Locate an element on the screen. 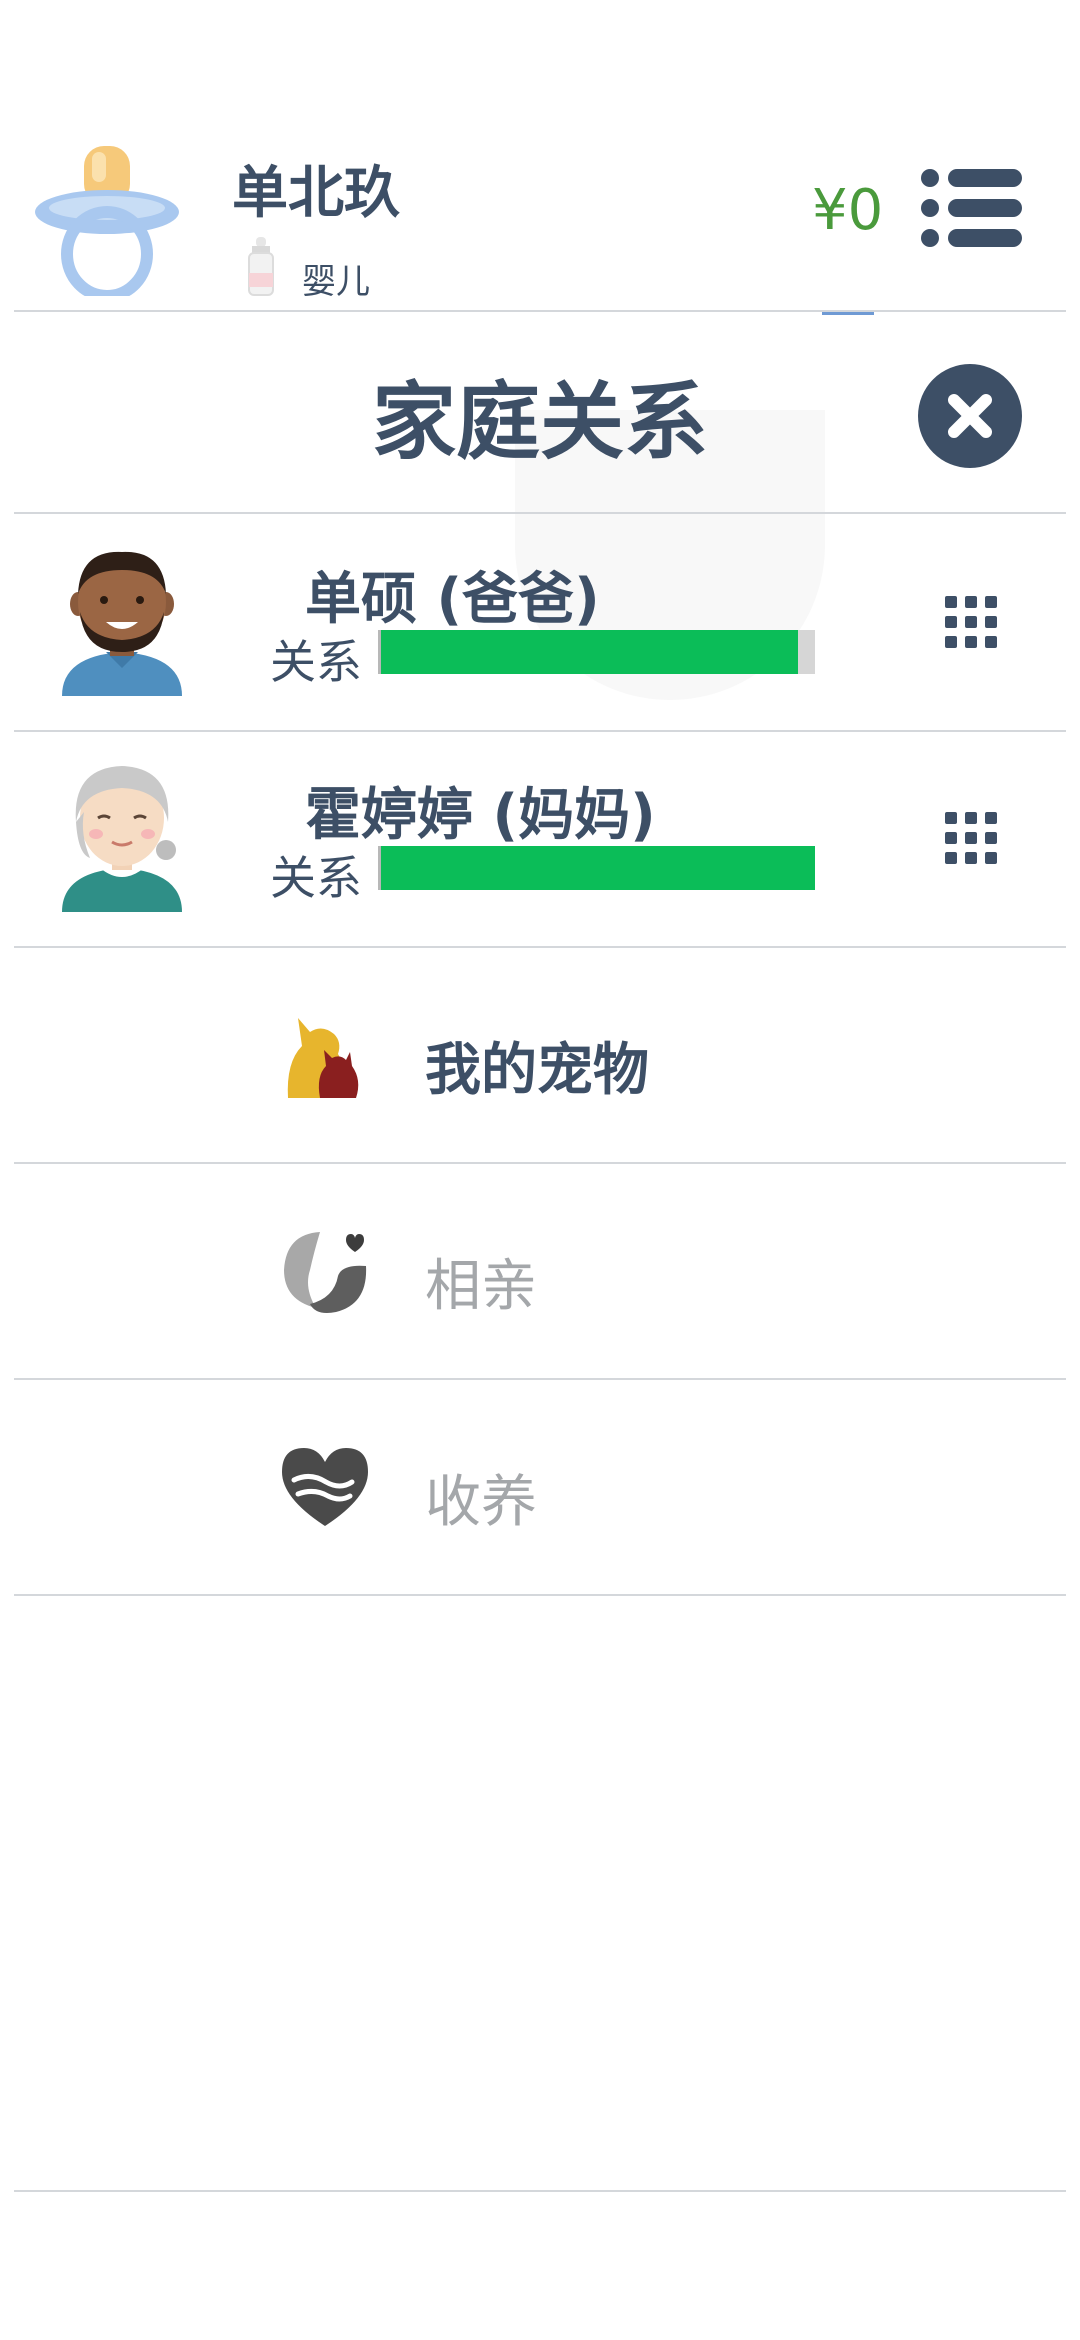 Image resolution: width=1080 pixels, height=2340 pixels. relative-name: 霍婷婷 (妈妈) is located at coordinates (480, 815).